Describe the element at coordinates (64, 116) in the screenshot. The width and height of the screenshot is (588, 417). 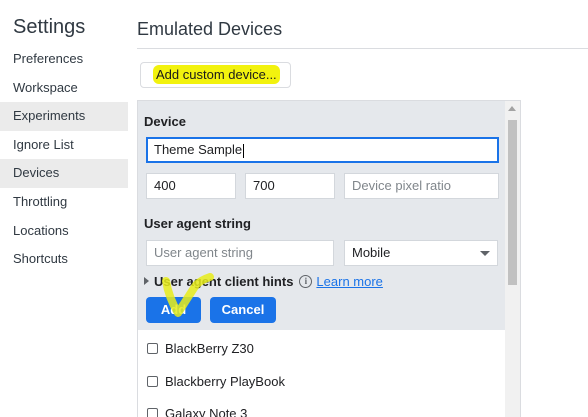
I see `sidebar-item-experiments: Experiments` at that location.